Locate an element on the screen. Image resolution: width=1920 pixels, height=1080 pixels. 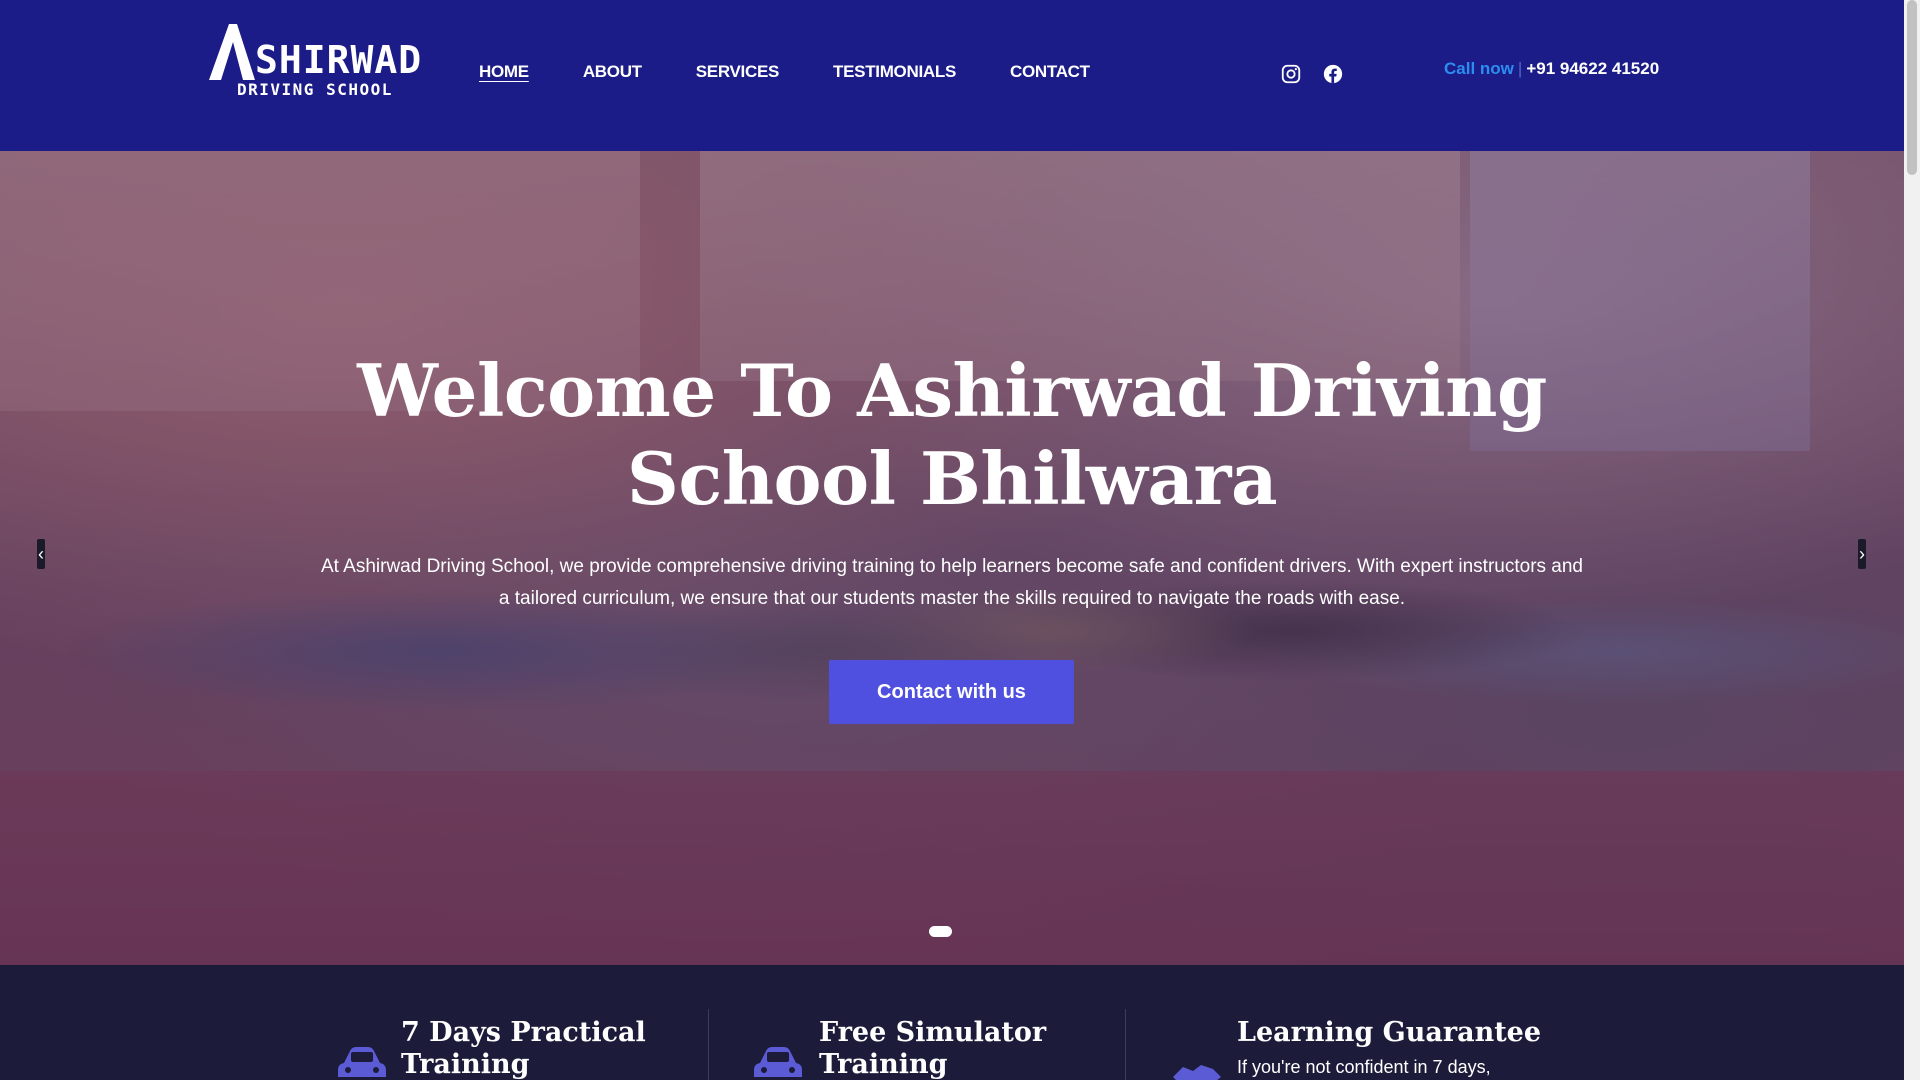
slider-dot-active is located at coordinates (940, 931).